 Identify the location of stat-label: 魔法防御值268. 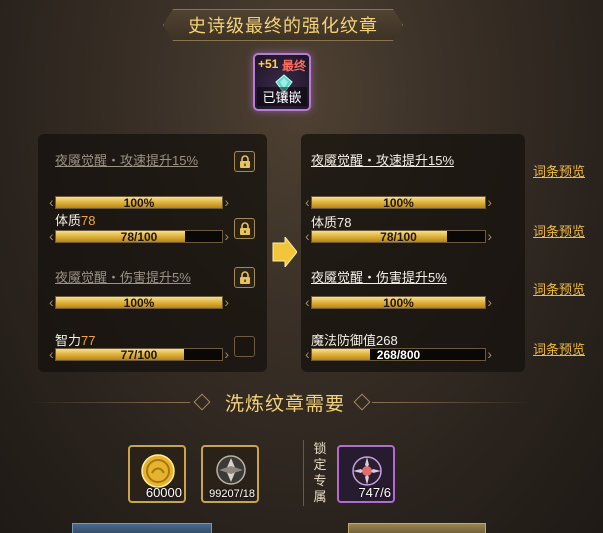
(354, 340).